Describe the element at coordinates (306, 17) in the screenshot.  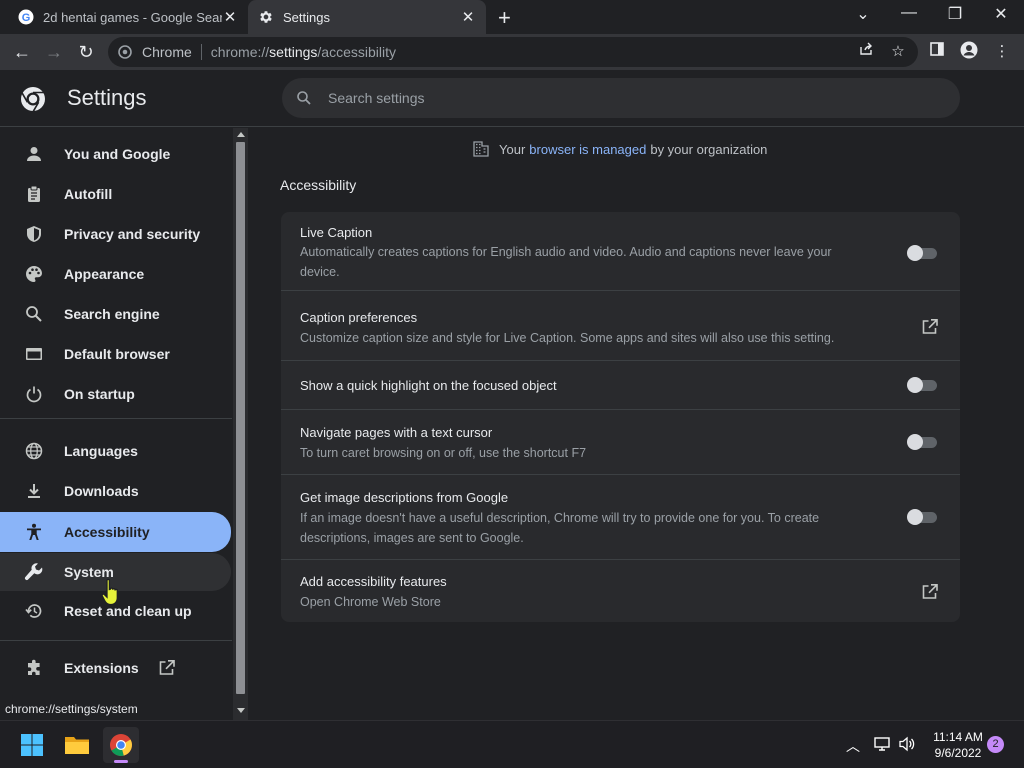
I see `tab-title: Settings` at that location.